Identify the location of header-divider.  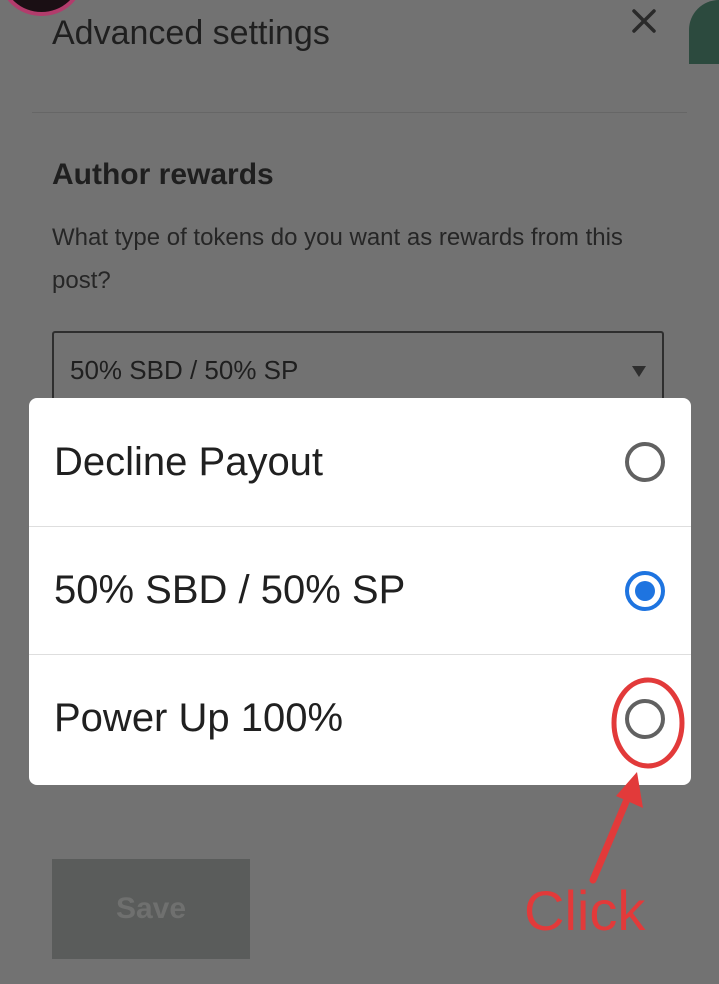
(359, 112).